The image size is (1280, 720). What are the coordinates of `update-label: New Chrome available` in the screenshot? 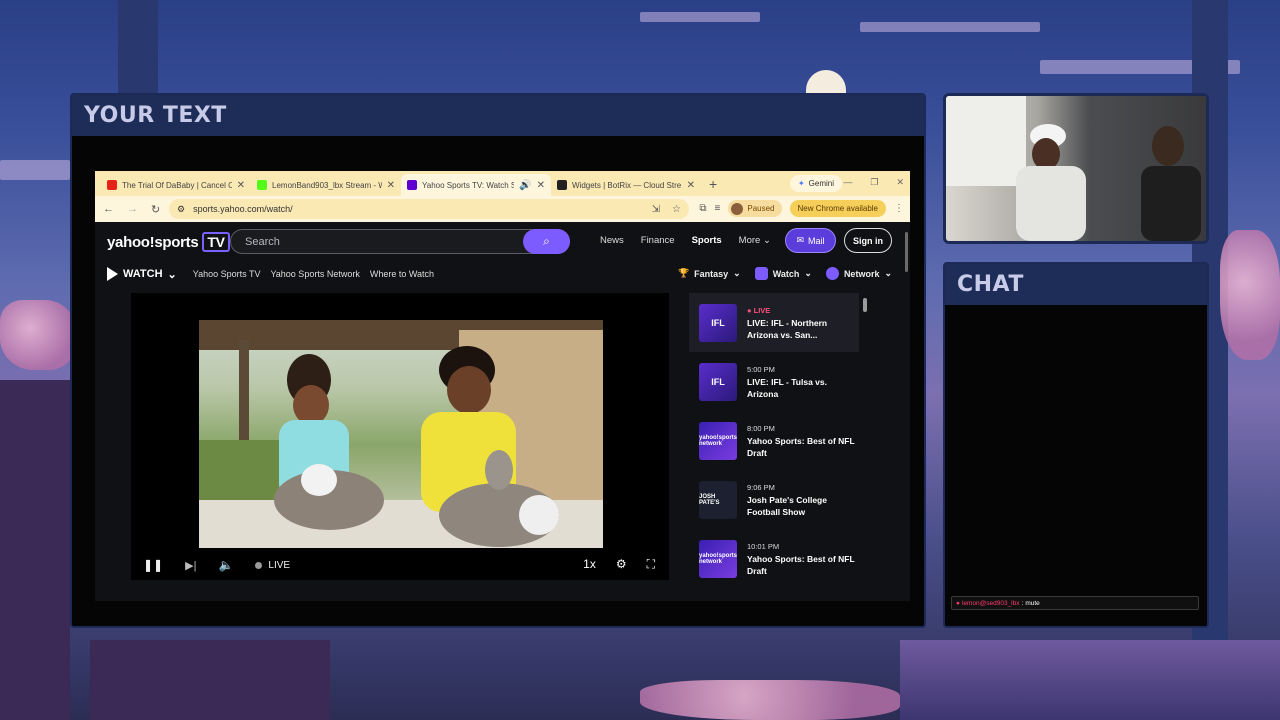 It's located at (837, 208).